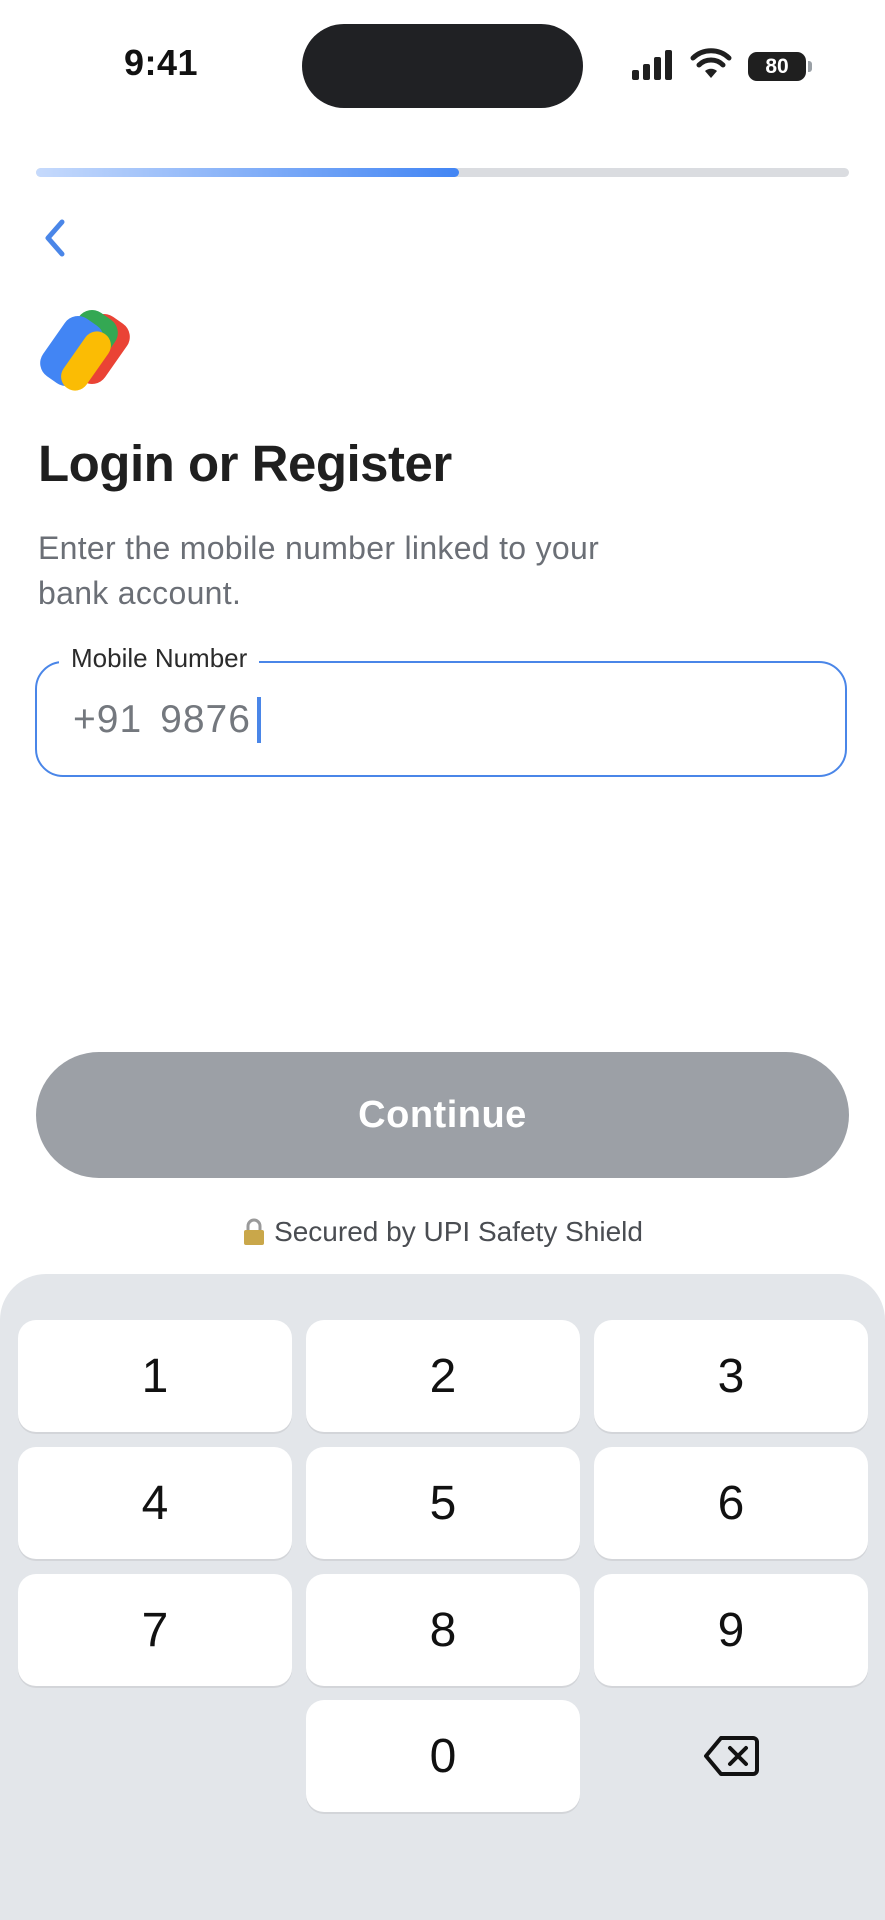 This screenshot has height=1920, width=885. I want to click on backspace-button, so click(731, 1756).